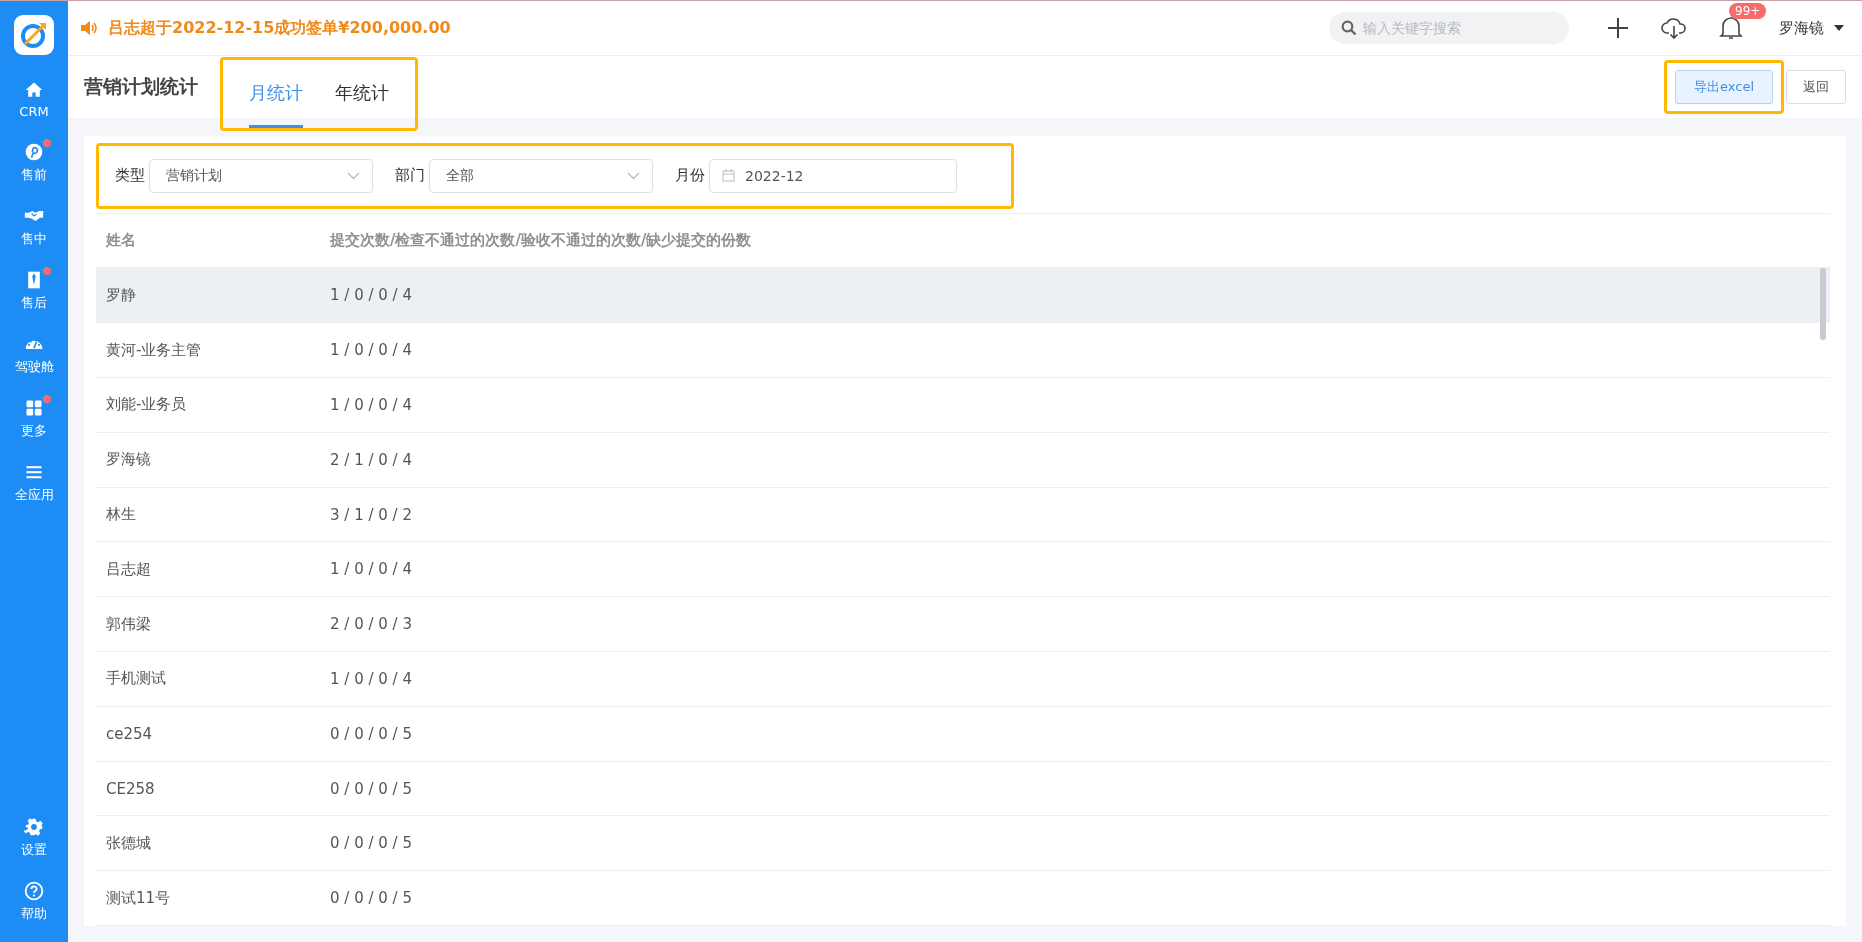 The height and width of the screenshot is (942, 1862). I want to click on table-cell-text: CE258, so click(130, 788).